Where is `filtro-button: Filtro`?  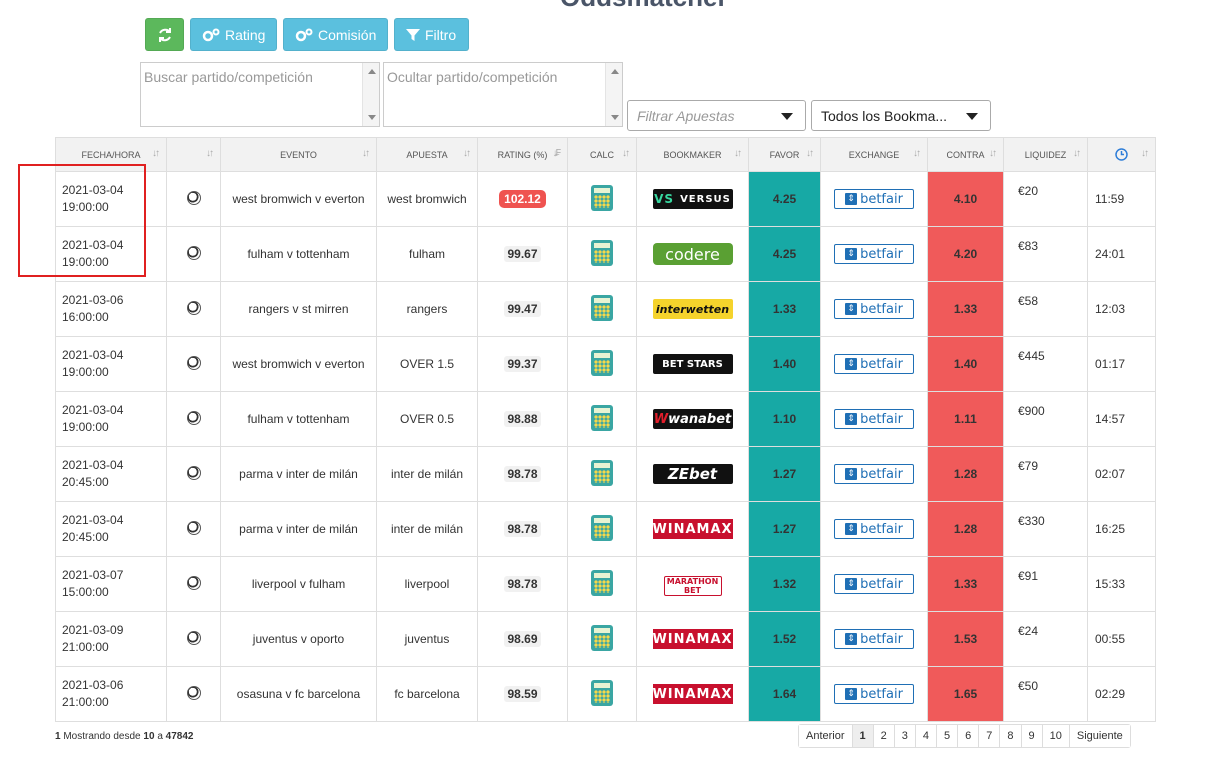
filtro-button: Filtro is located at coordinates (431, 34).